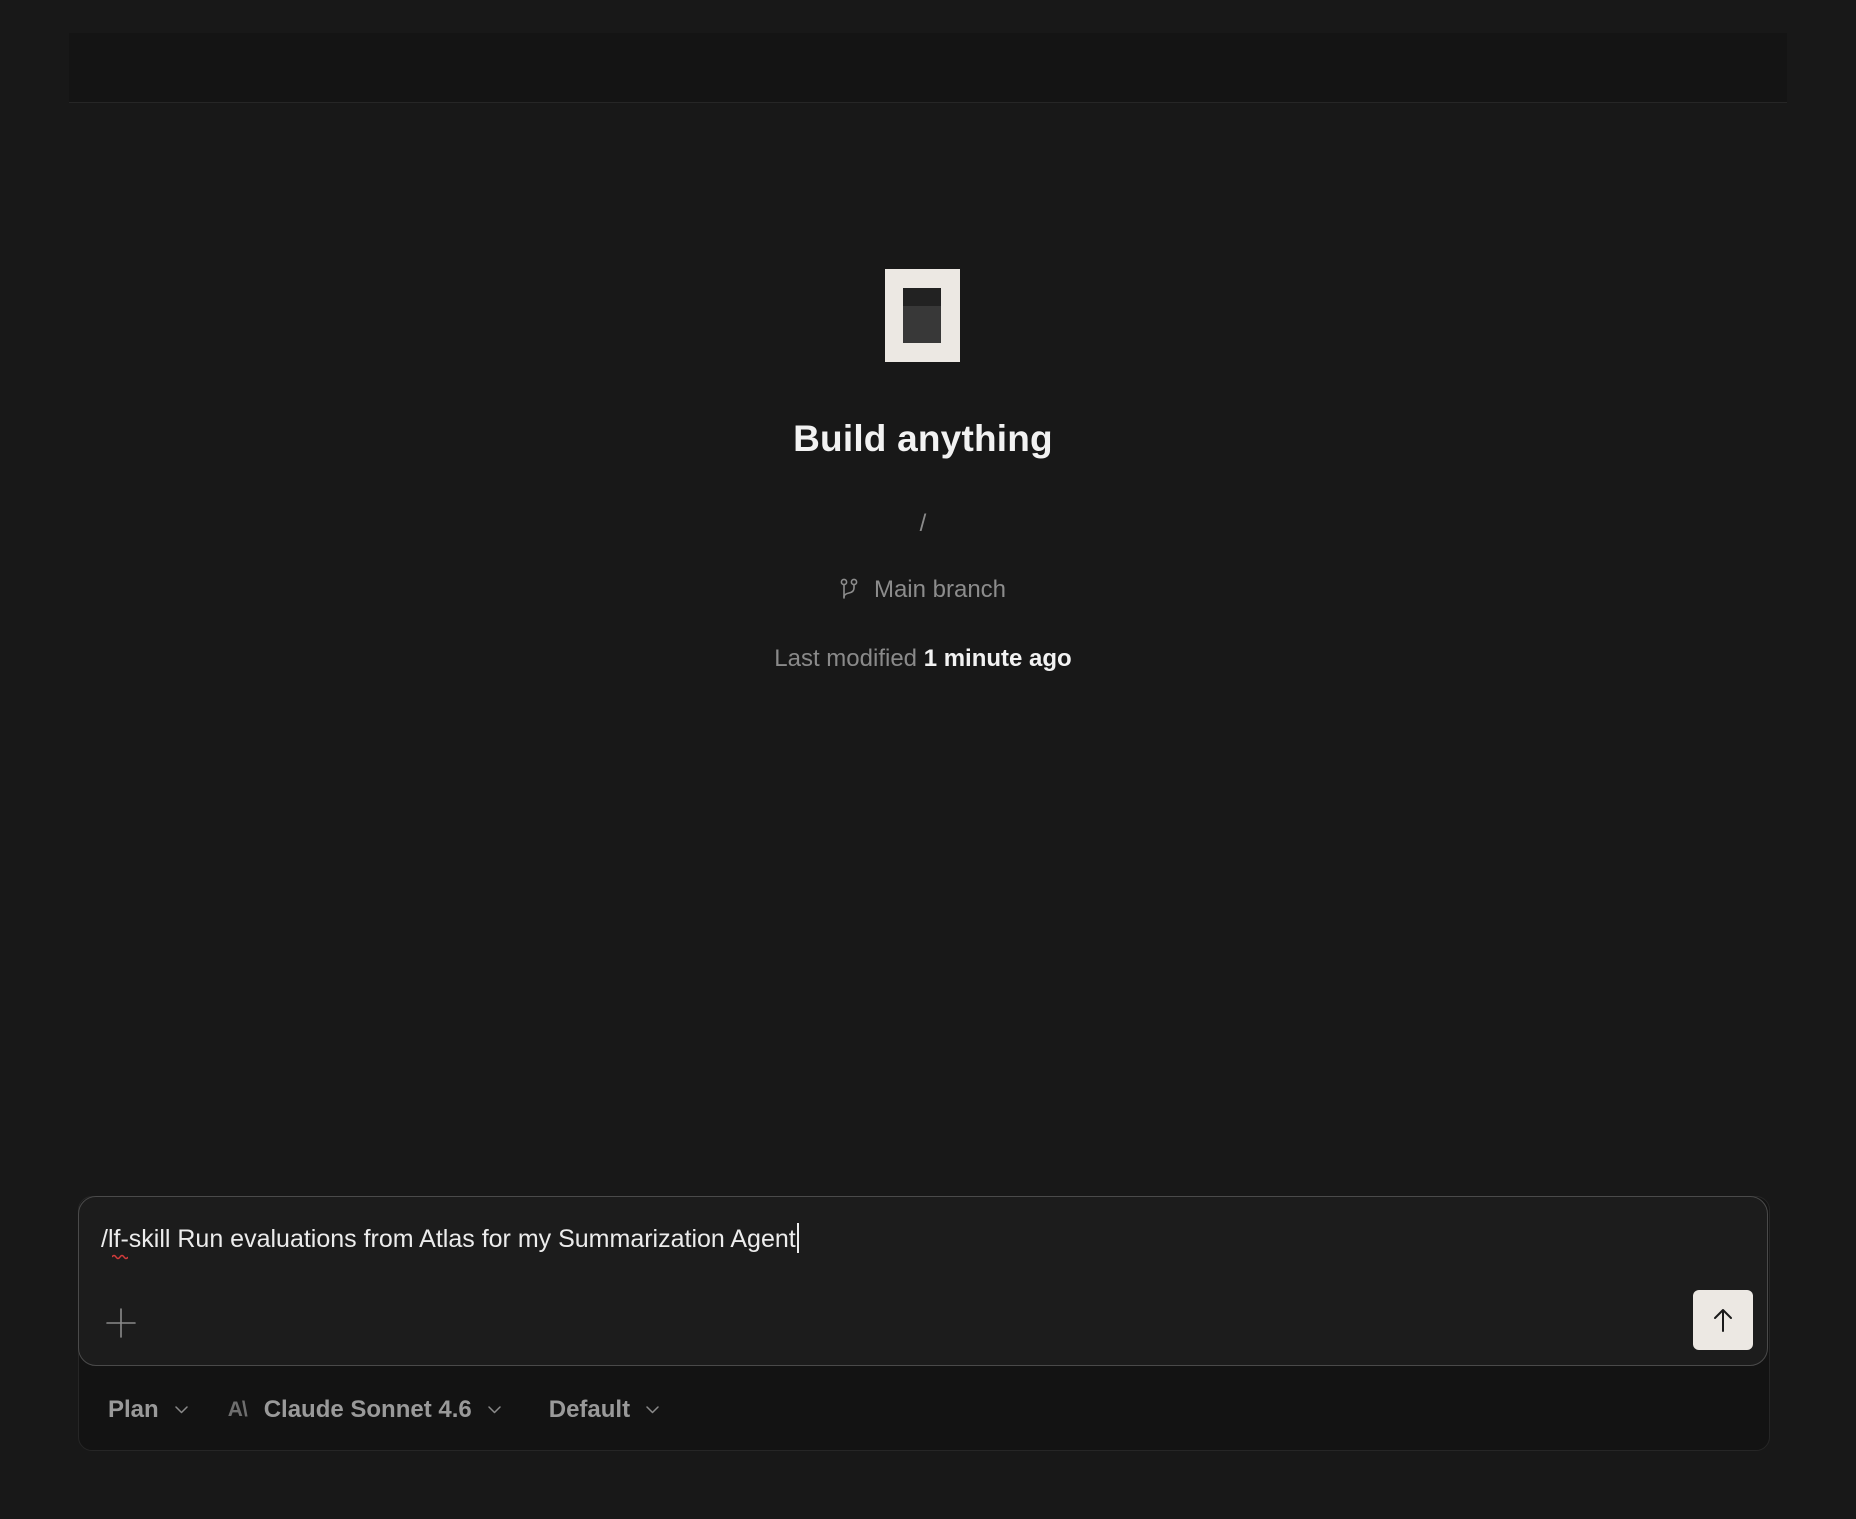  I want to click on plus-icon, so click(121, 1323).